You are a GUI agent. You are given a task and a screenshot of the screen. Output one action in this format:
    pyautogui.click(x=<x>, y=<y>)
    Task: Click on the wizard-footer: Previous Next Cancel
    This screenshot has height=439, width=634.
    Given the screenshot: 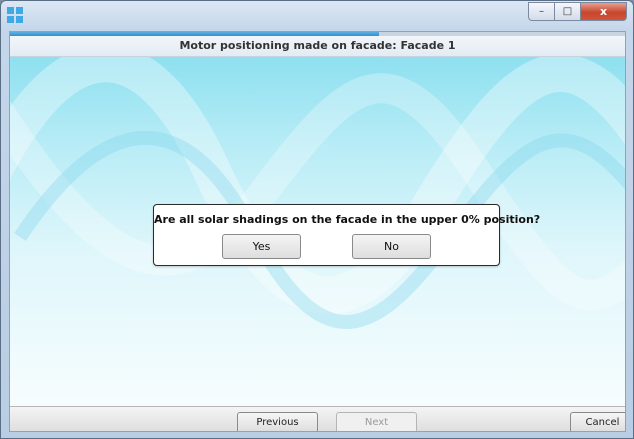 What is the action you would take?
    pyautogui.click(x=317, y=418)
    